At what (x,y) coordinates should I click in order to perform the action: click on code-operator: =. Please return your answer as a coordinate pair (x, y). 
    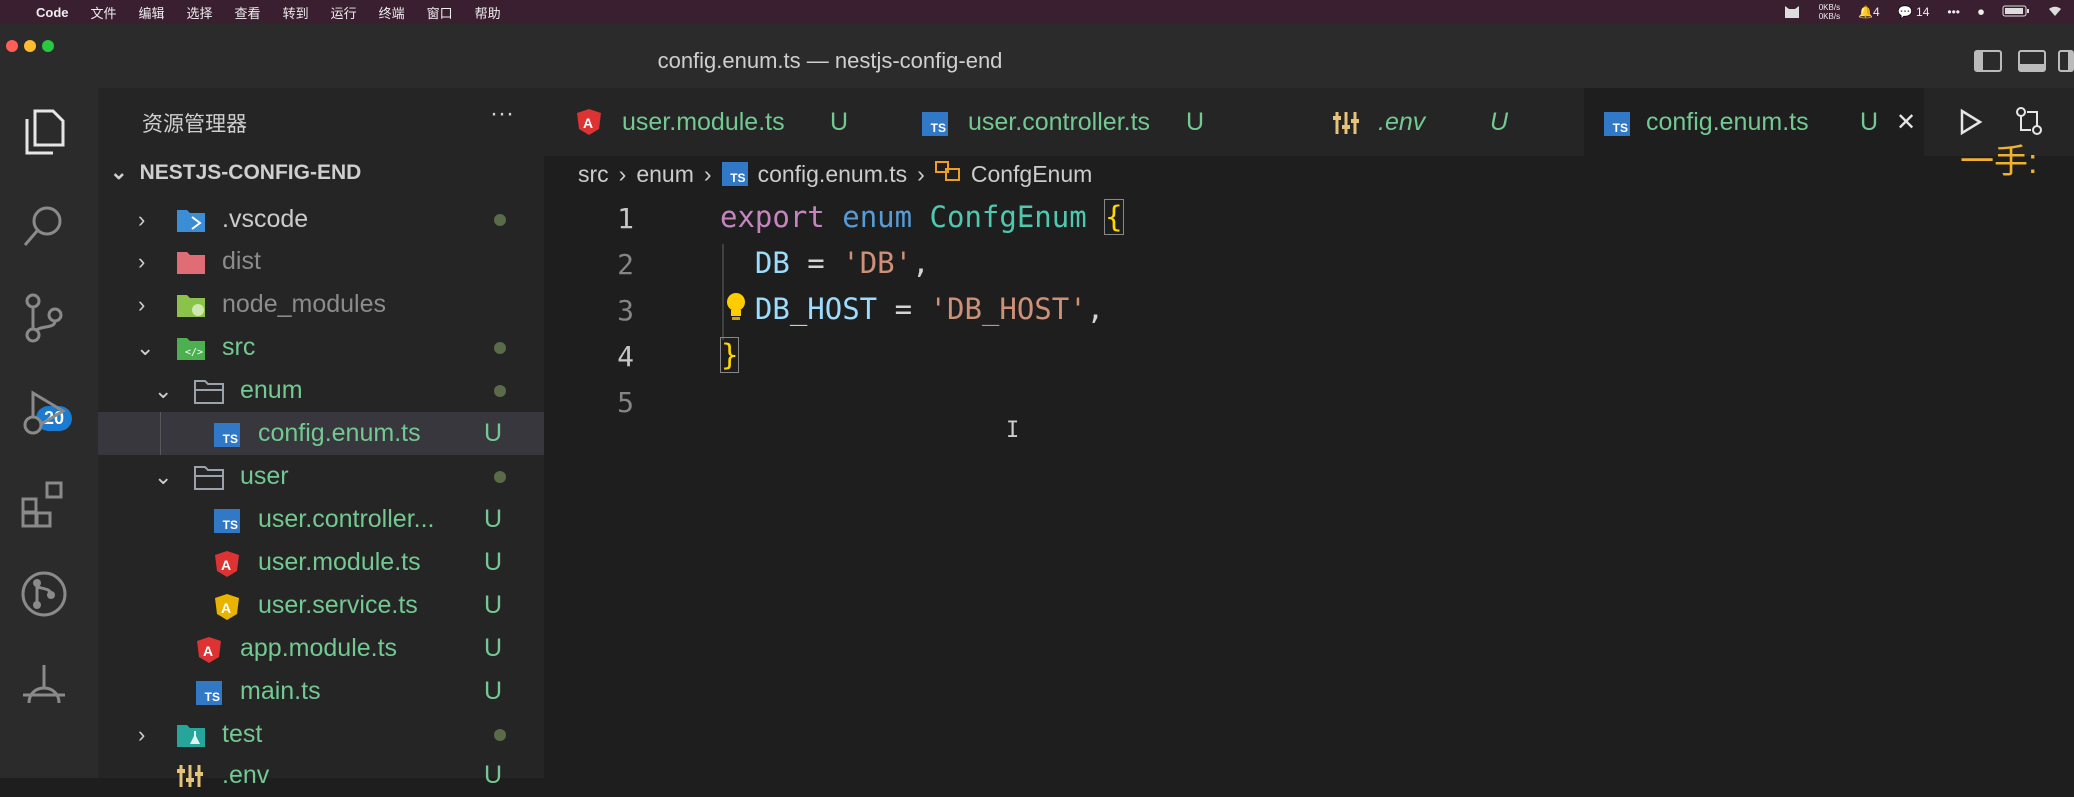
    Looking at the image, I should click on (816, 263).